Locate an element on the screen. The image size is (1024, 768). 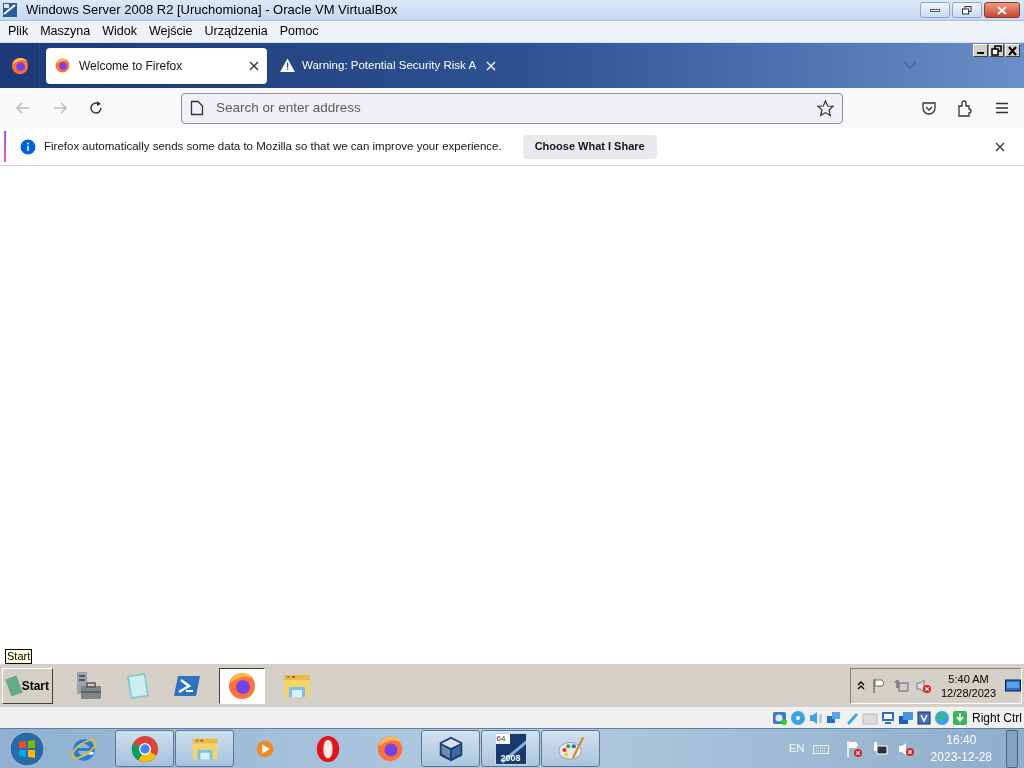
menu-item: Widok is located at coordinates (119, 31).